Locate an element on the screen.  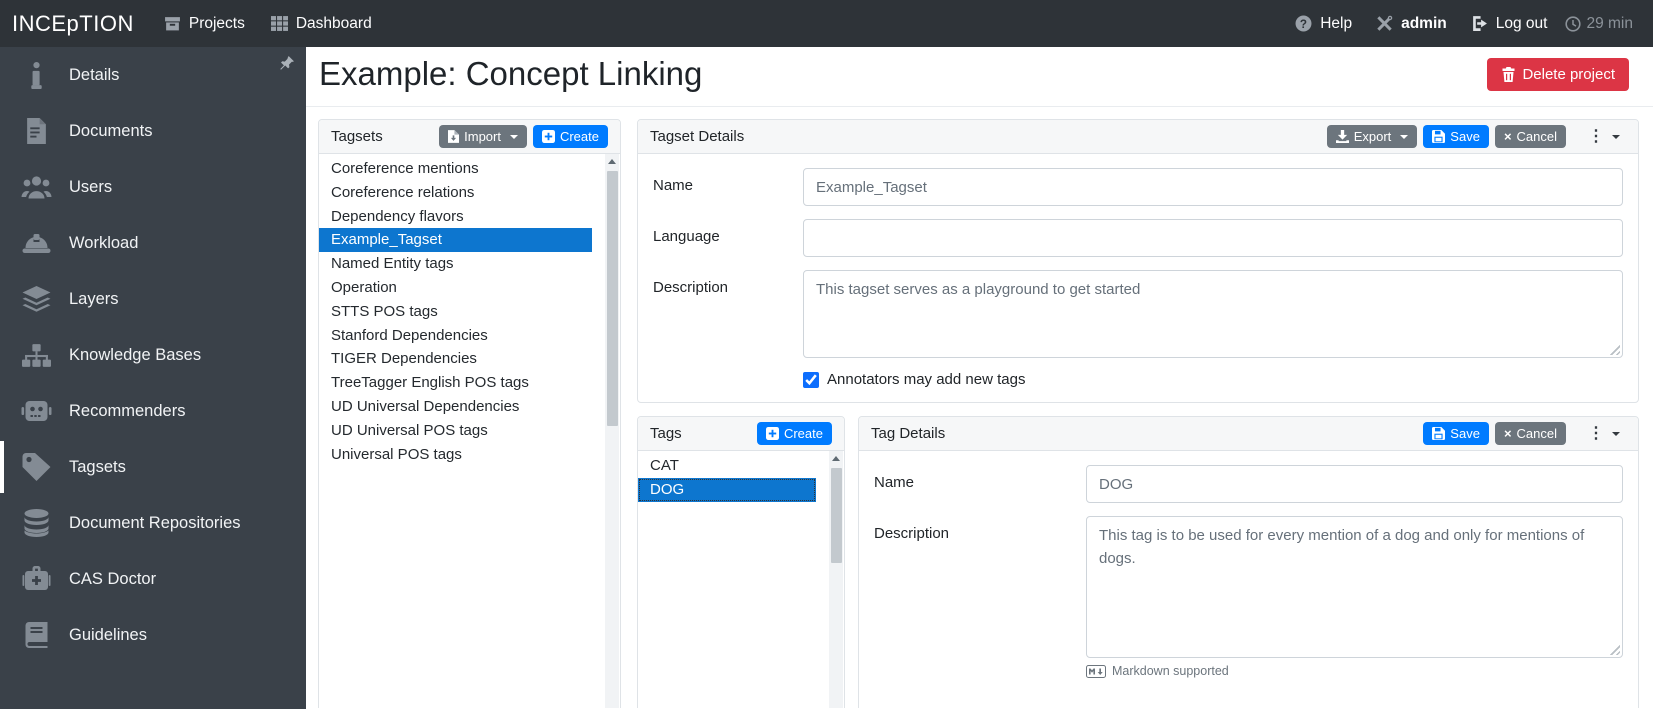
sidebar-item-documents: Documents is located at coordinates (153, 131).